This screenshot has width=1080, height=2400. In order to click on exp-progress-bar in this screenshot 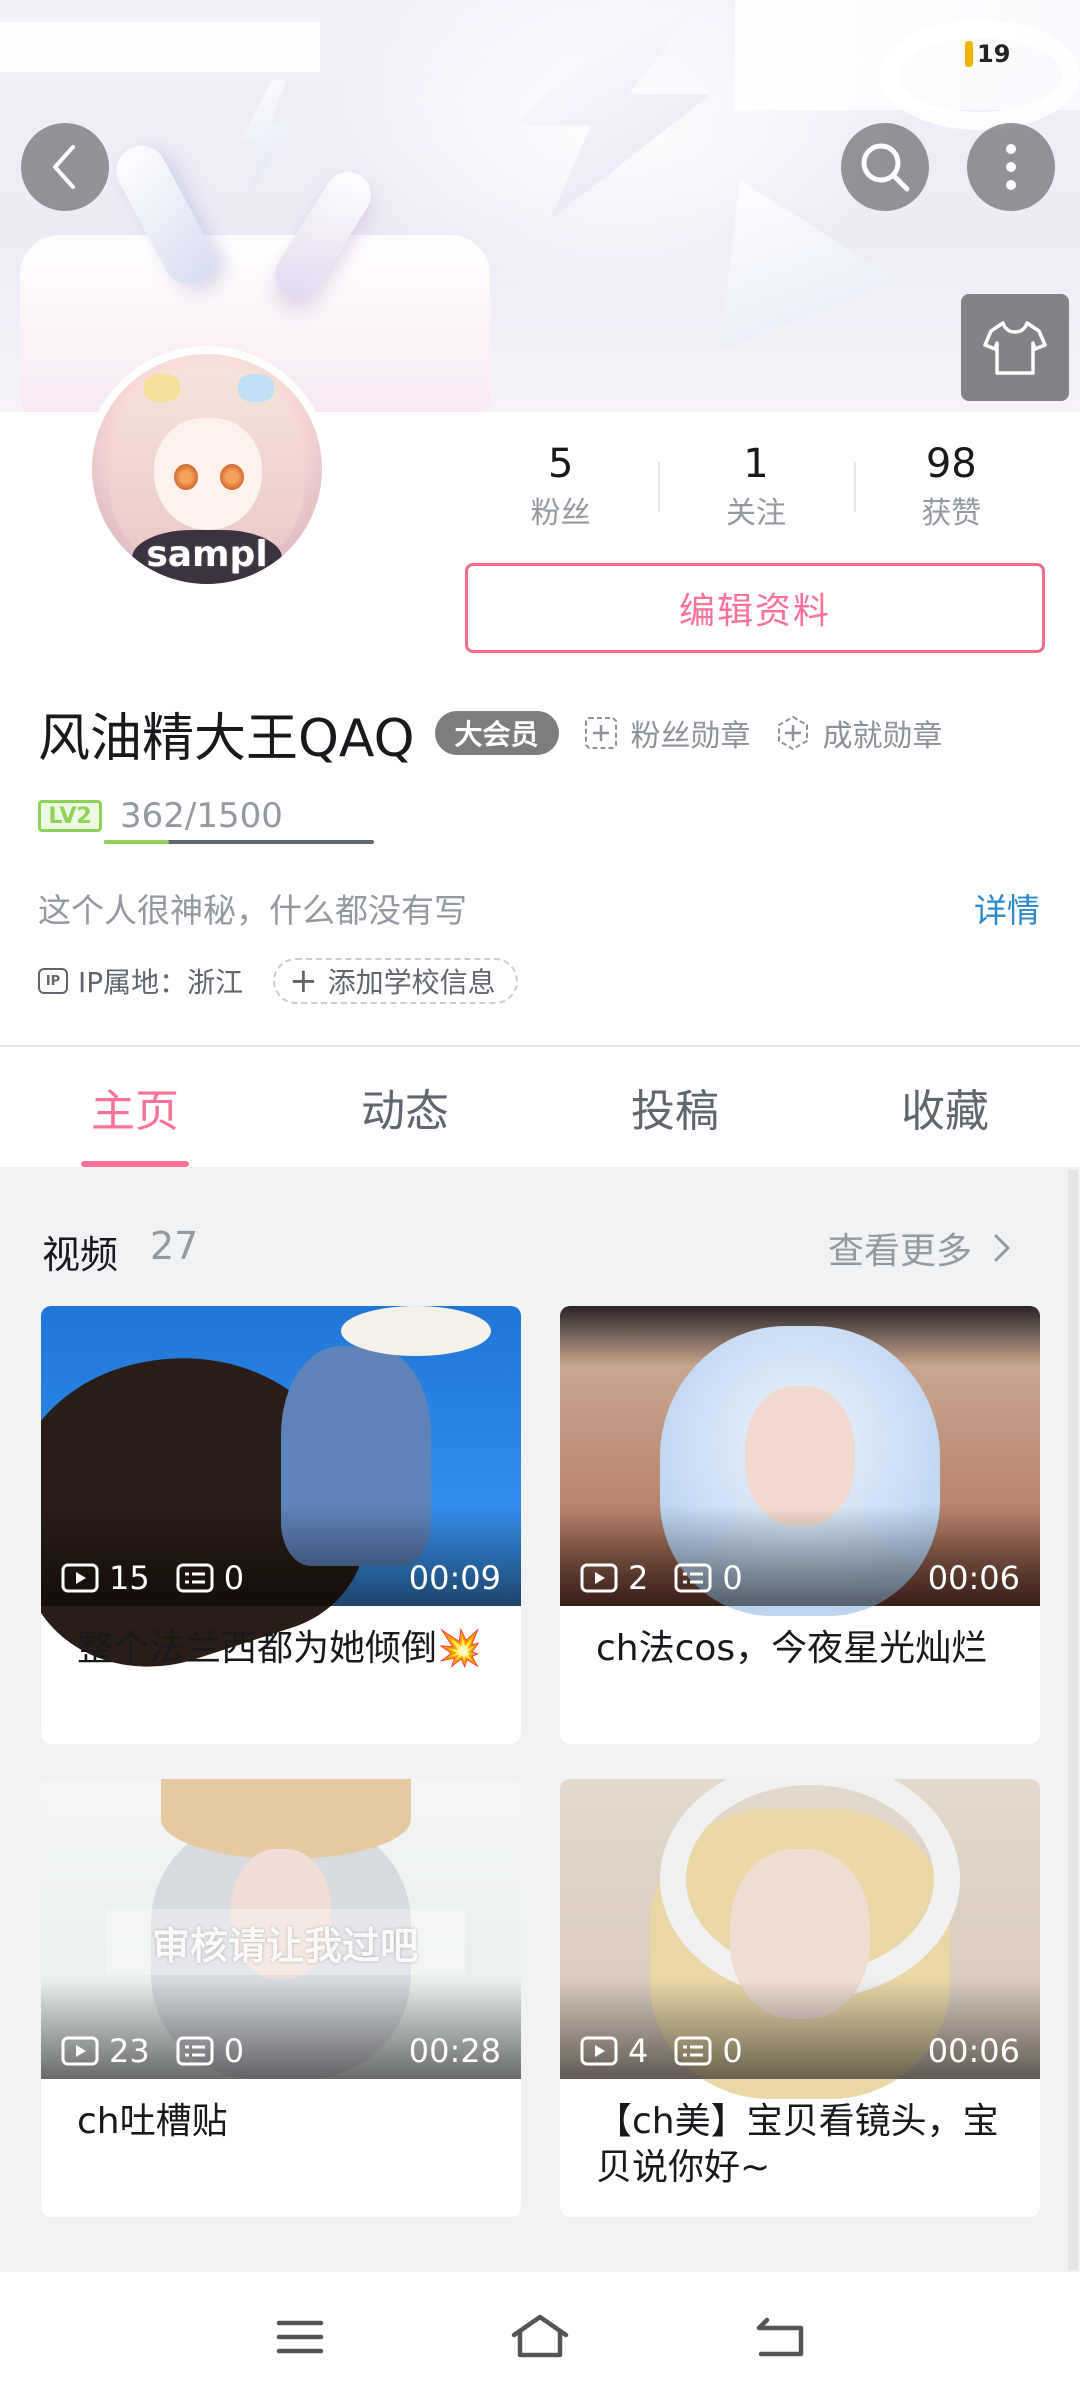, I will do `click(239, 842)`.